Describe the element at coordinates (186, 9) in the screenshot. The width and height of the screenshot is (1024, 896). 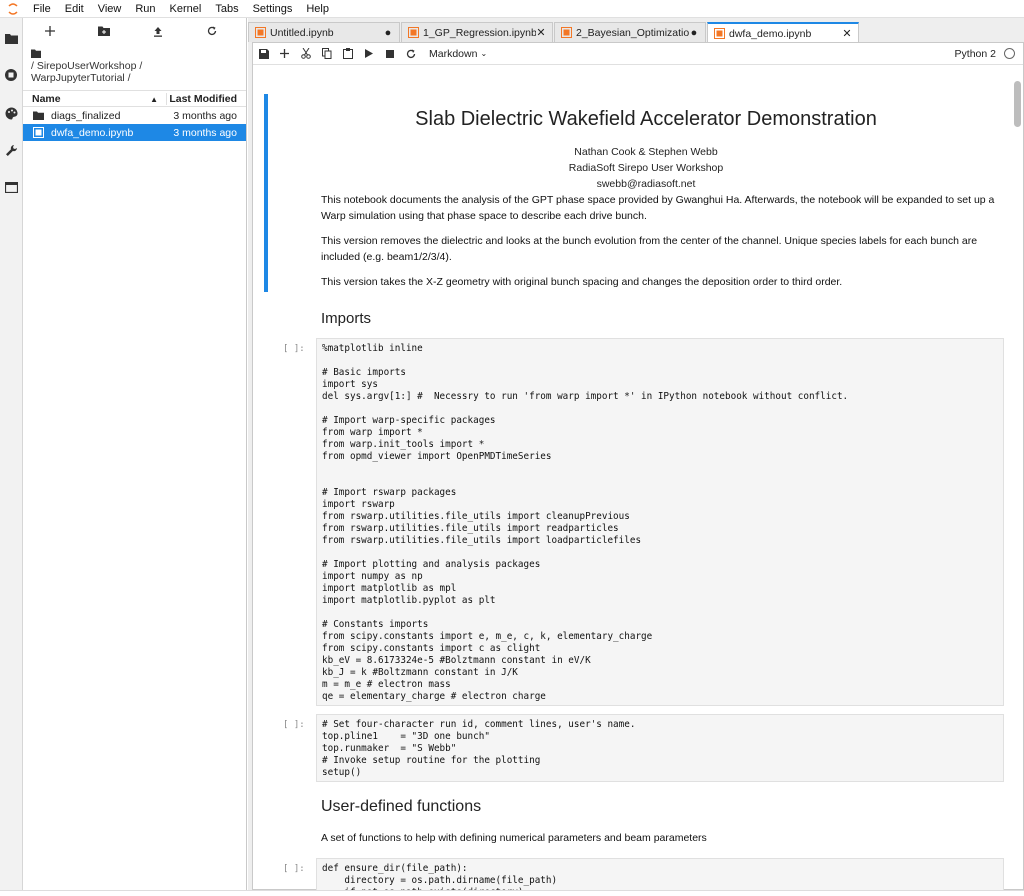
I see `menu-kernel: Kernel` at that location.